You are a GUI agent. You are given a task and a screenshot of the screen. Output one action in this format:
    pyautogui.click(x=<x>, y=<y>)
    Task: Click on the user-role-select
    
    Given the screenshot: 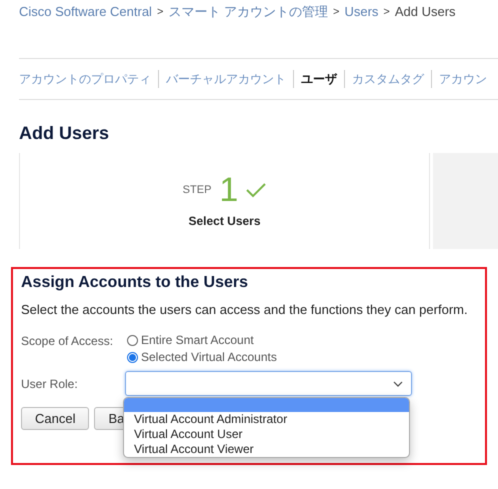 What is the action you would take?
    pyautogui.click(x=268, y=383)
    